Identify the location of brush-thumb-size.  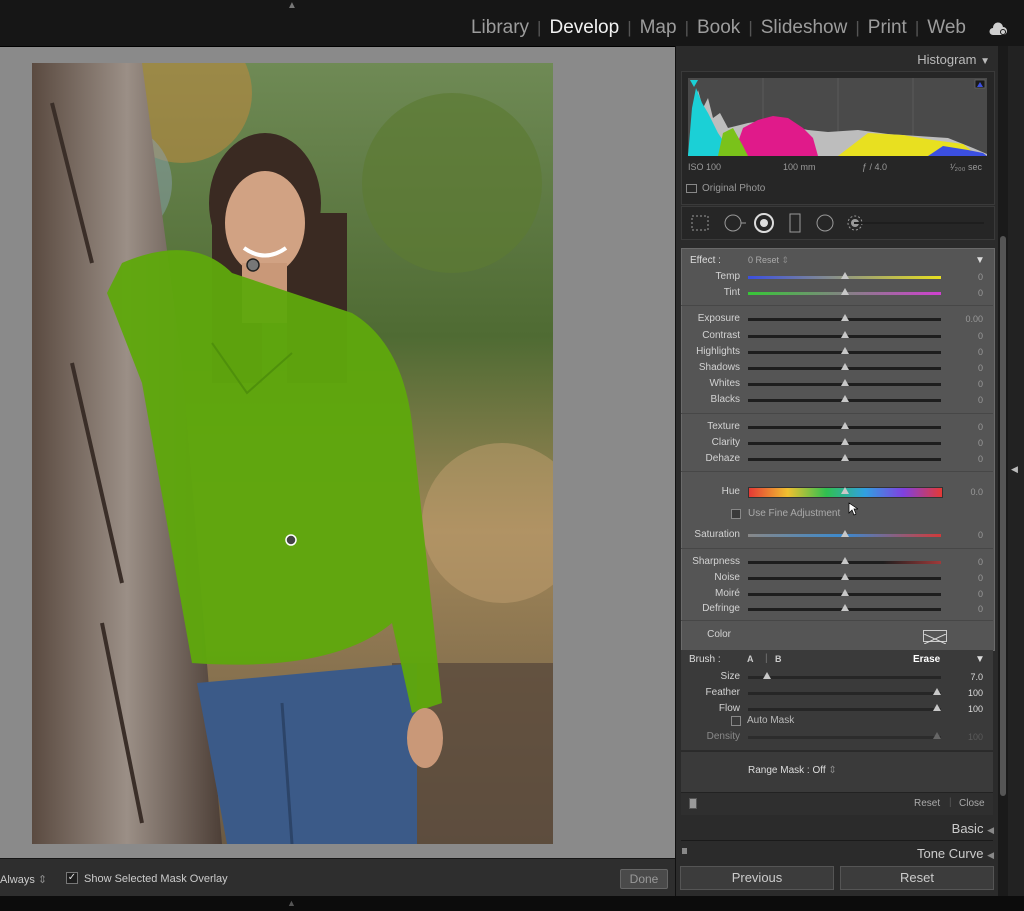
(767, 675).